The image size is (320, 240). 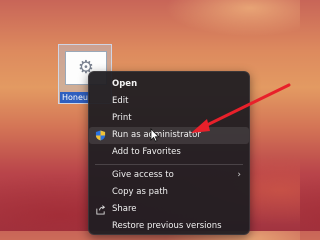 I want to click on menu-item-share: Share, so click(x=169, y=209).